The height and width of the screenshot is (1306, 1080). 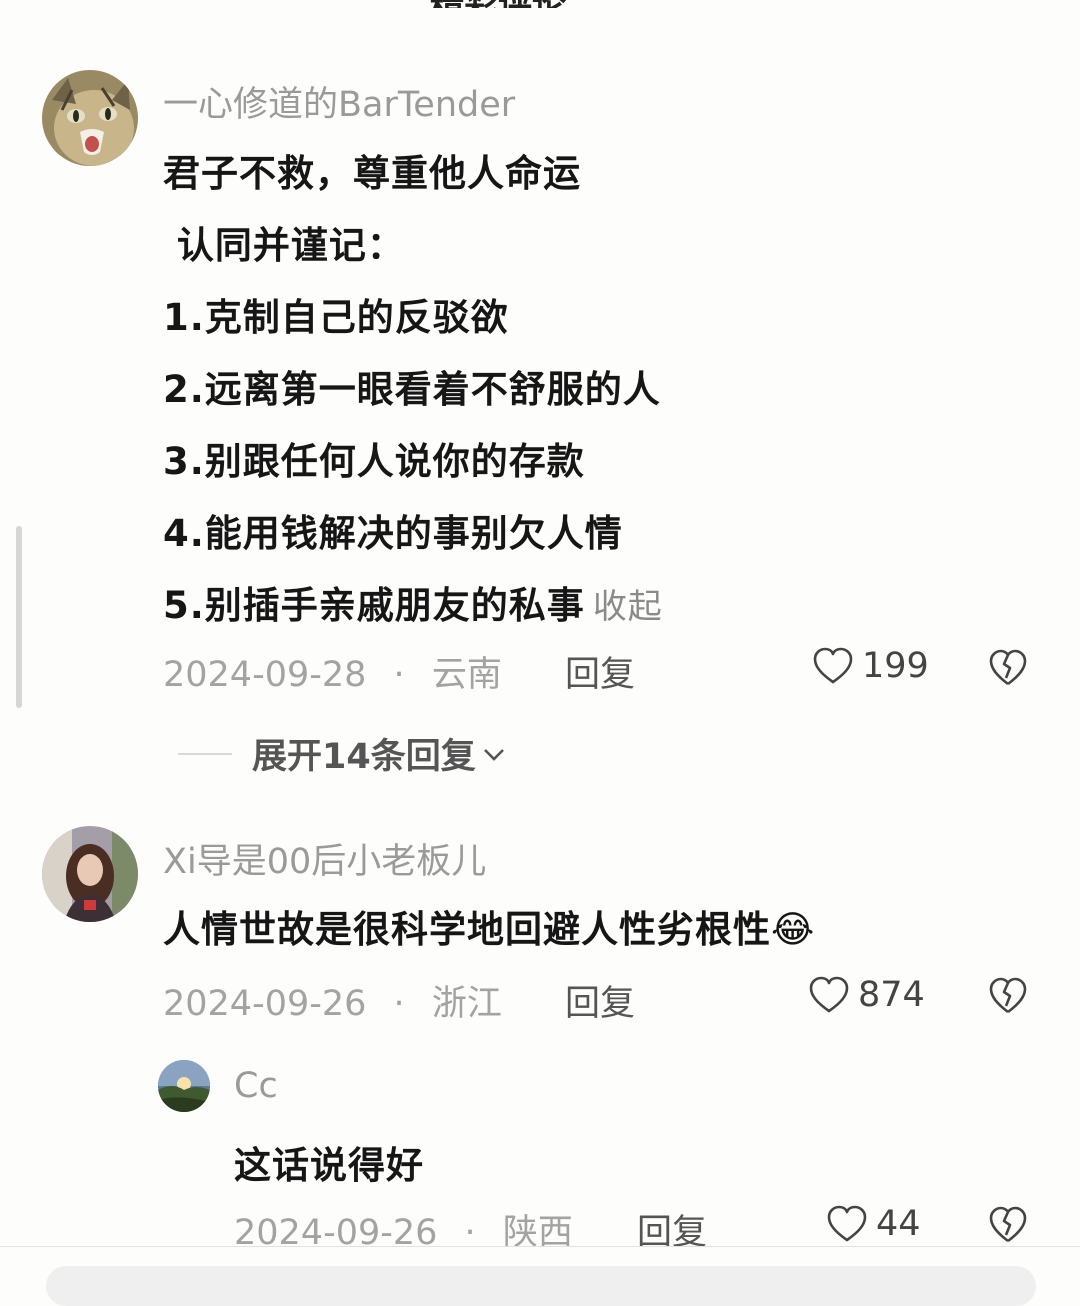 I want to click on section-title-fragment: 精彩评论, so click(x=540, y=4).